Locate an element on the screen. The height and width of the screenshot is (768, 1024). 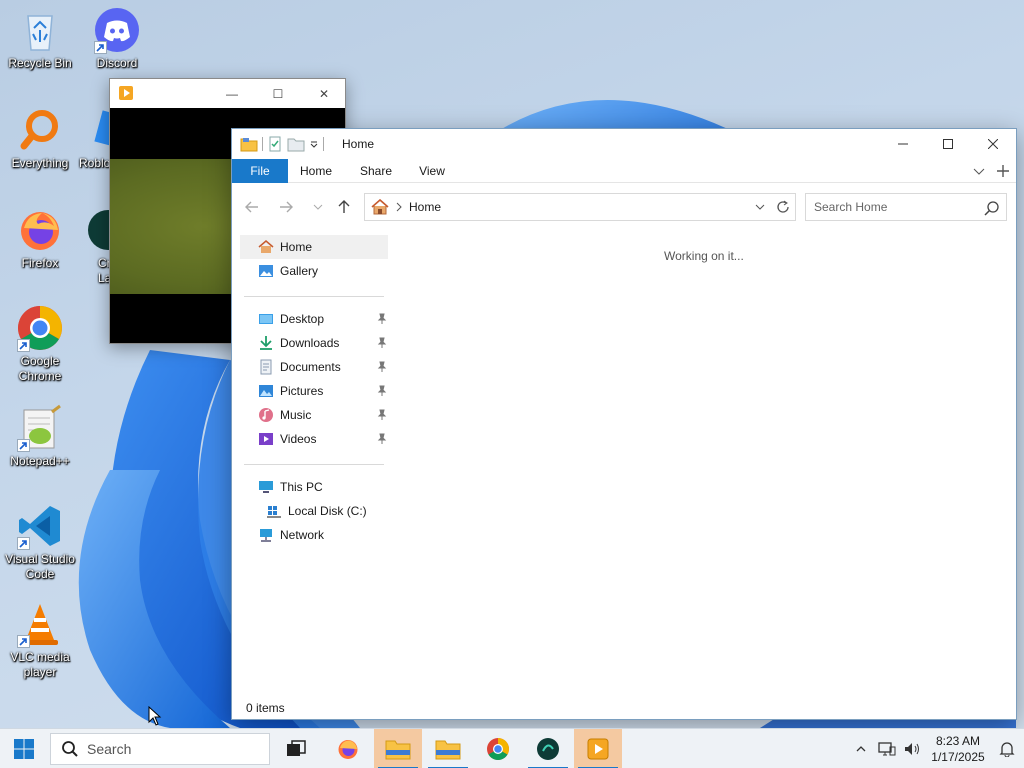
taskbar-video-player is located at coordinates (598, 748).